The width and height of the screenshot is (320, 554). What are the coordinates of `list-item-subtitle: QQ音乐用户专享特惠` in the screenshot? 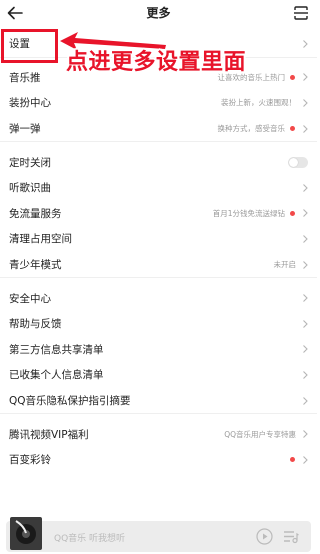 It's located at (260, 434).